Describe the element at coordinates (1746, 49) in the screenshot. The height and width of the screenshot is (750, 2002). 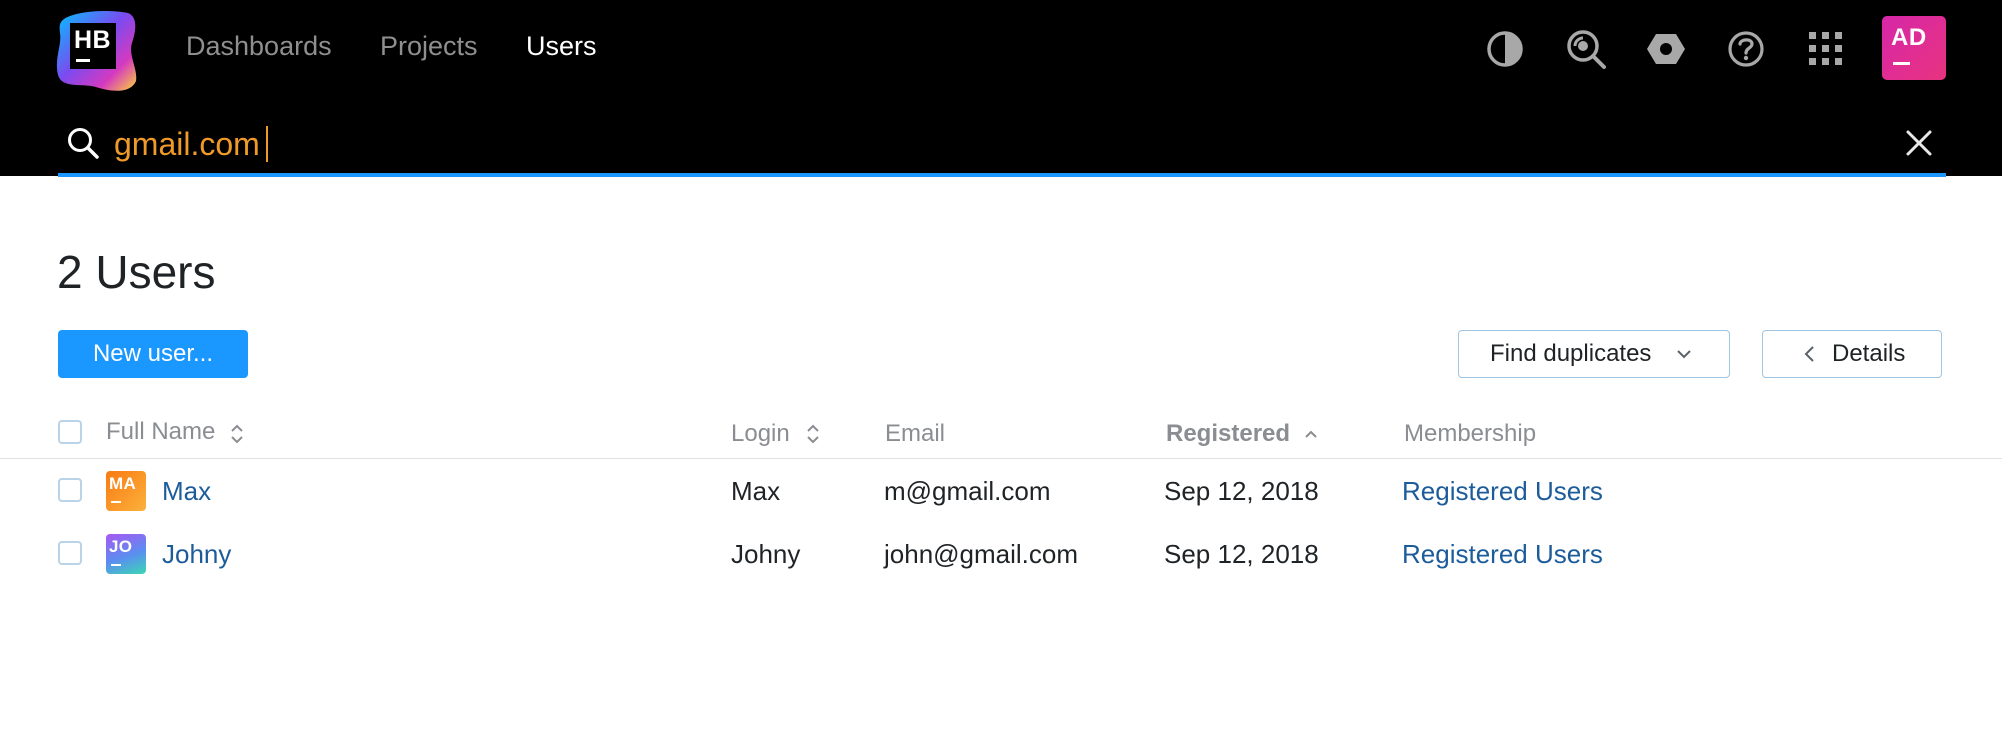
I see `help-icon` at that location.